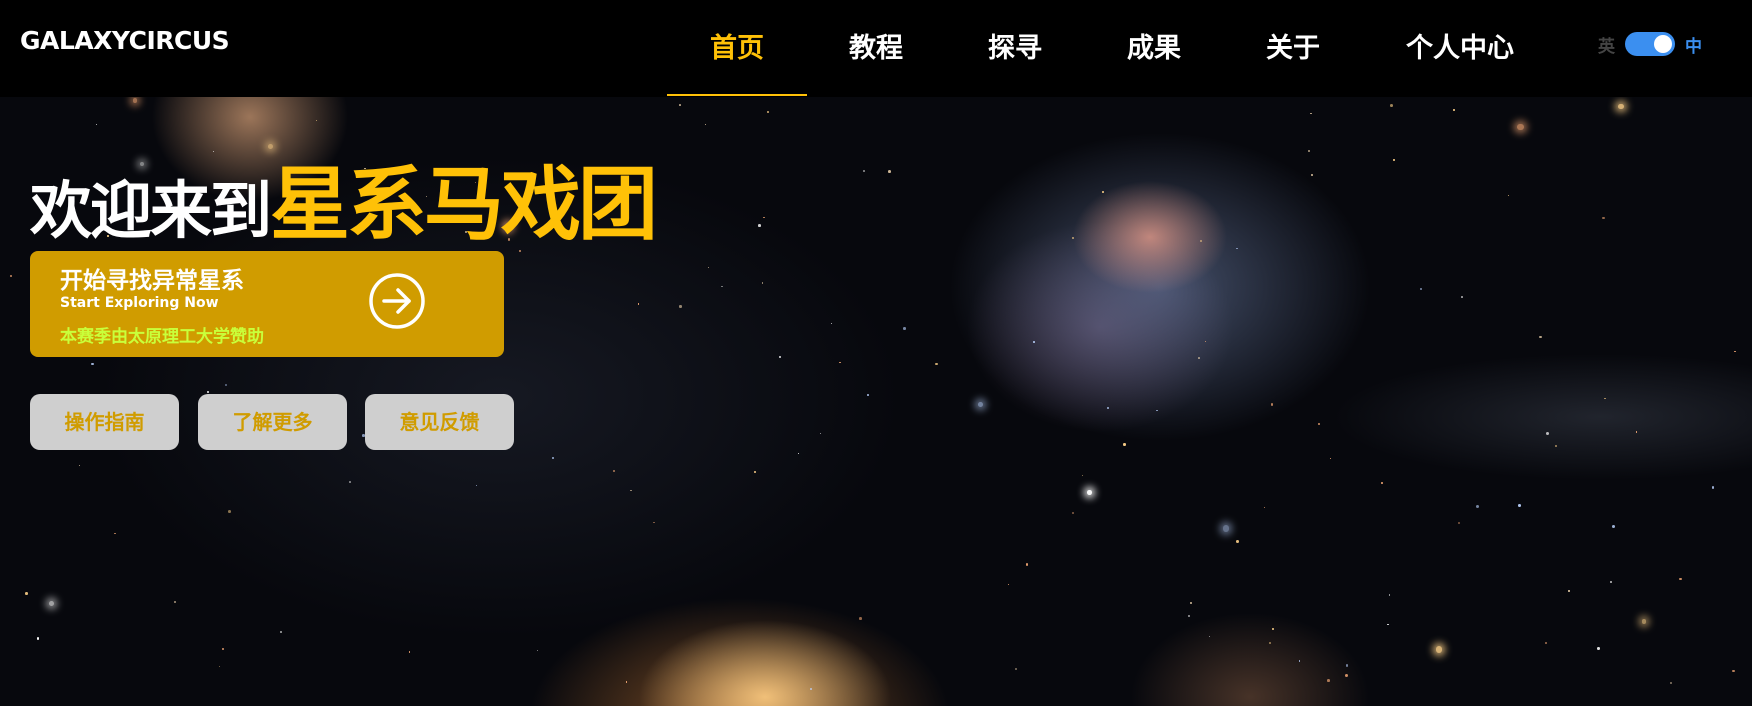 The width and height of the screenshot is (1752, 706). Describe the element at coordinates (737, 45) in the screenshot. I see `nav-item-home: 首页` at that location.